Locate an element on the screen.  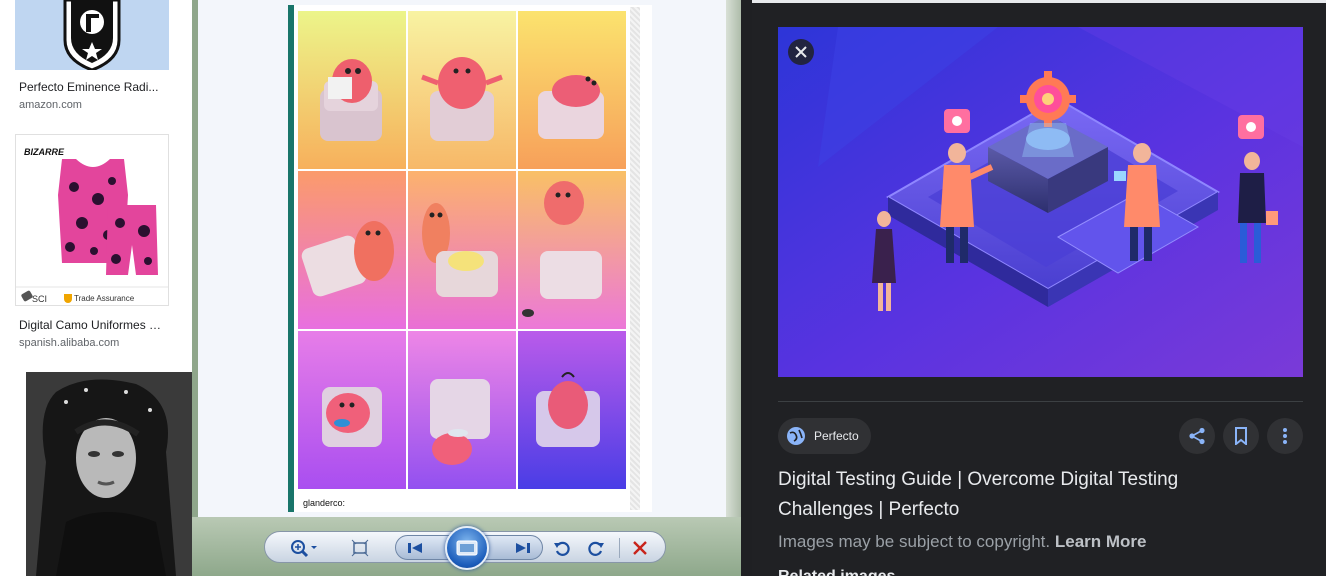
share-icon is located at coordinates (1197, 436).